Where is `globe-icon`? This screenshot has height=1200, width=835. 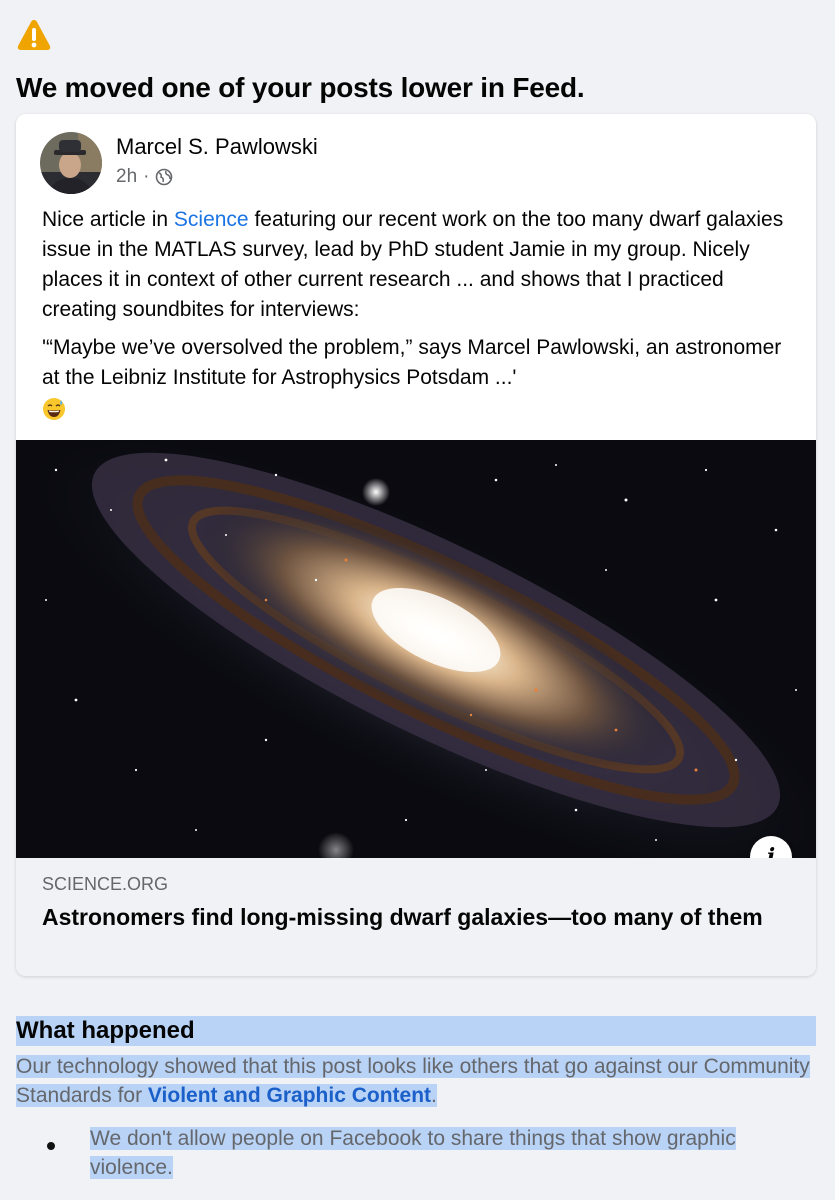 globe-icon is located at coordinates (164, 177).